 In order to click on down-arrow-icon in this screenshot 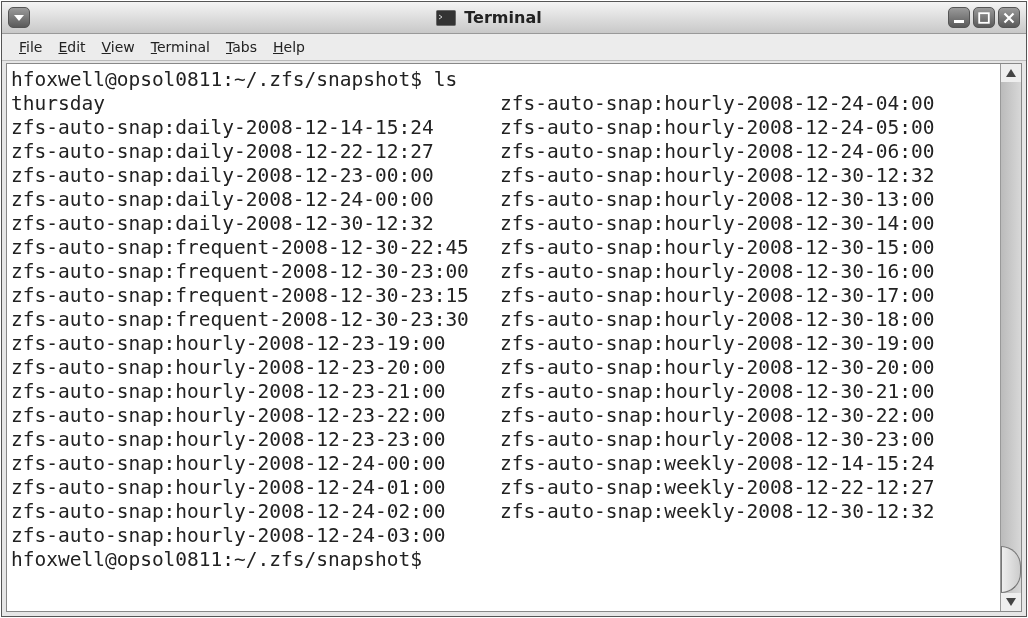, I will do `click(1011, 602)`.